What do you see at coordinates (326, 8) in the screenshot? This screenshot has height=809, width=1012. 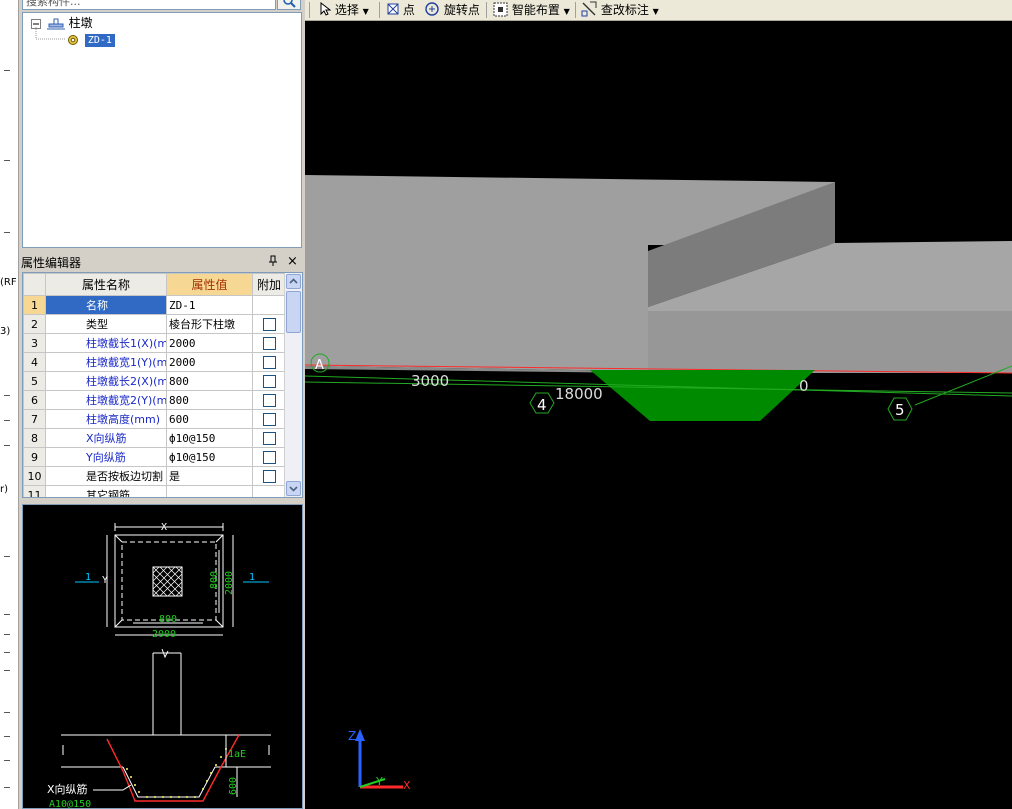 I see `cursor-icon` at bounding box center [326, 8].